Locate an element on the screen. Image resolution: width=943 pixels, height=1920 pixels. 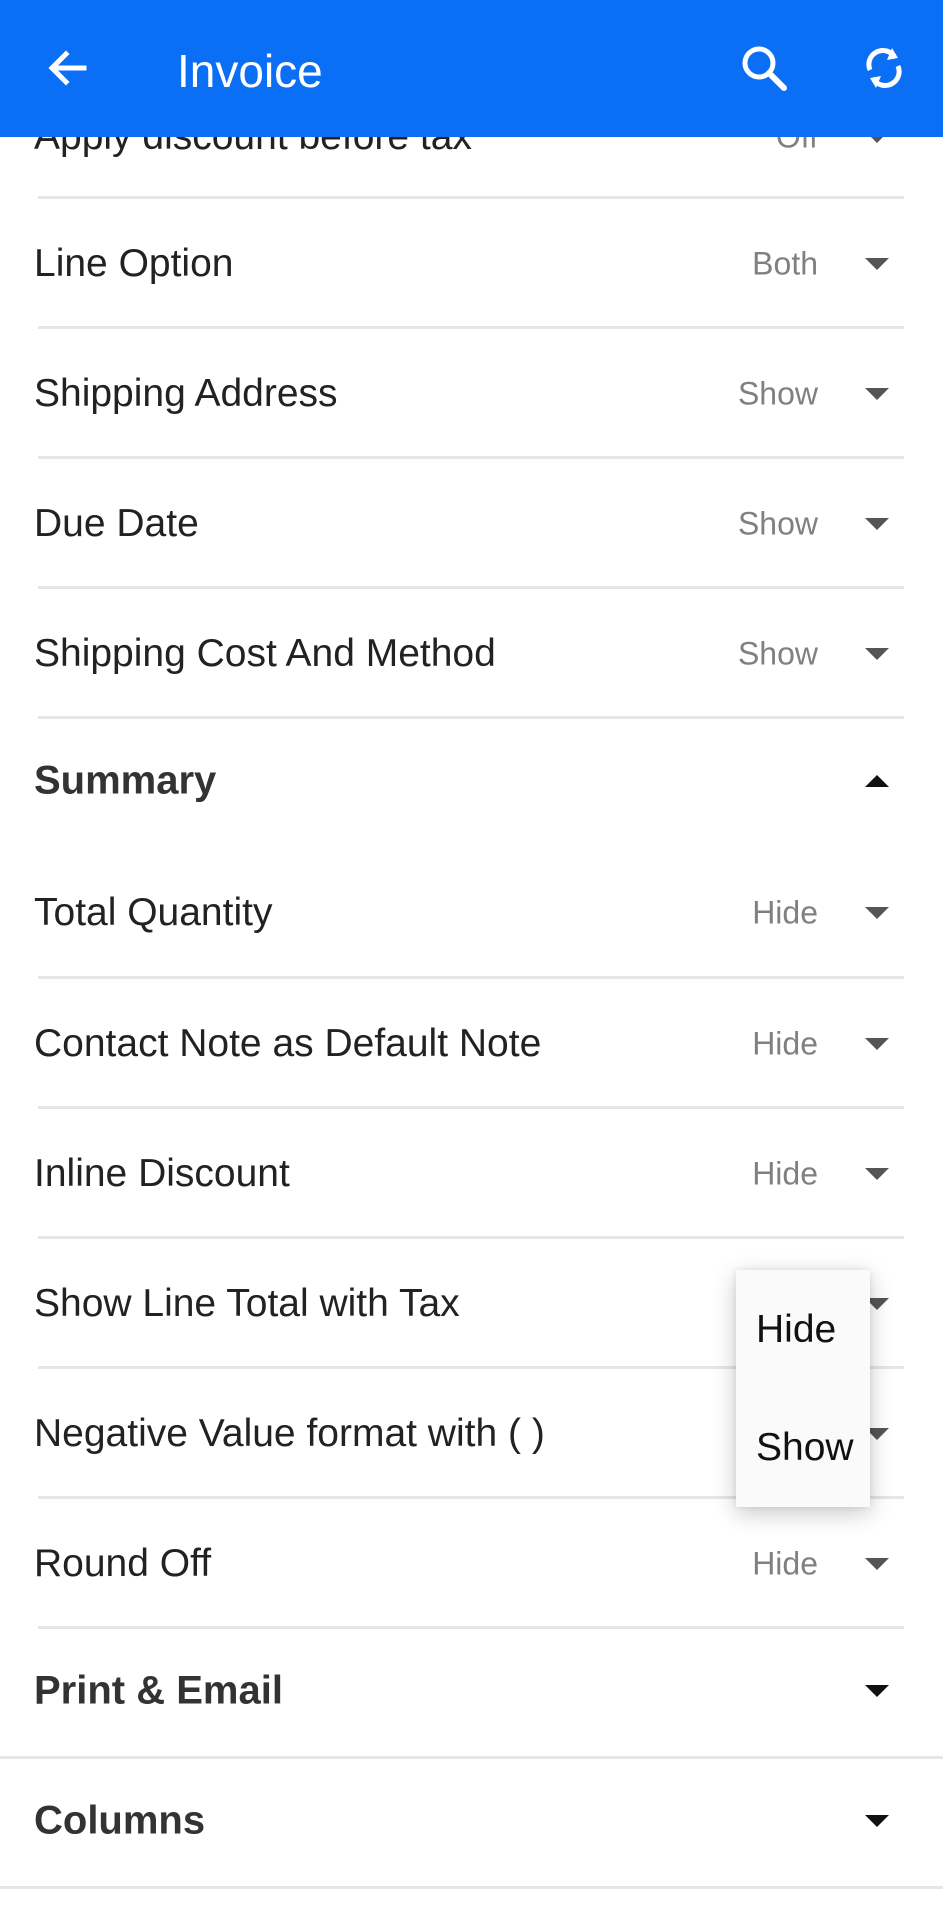
arrow-left-icon is located at coordinates (68, 68).